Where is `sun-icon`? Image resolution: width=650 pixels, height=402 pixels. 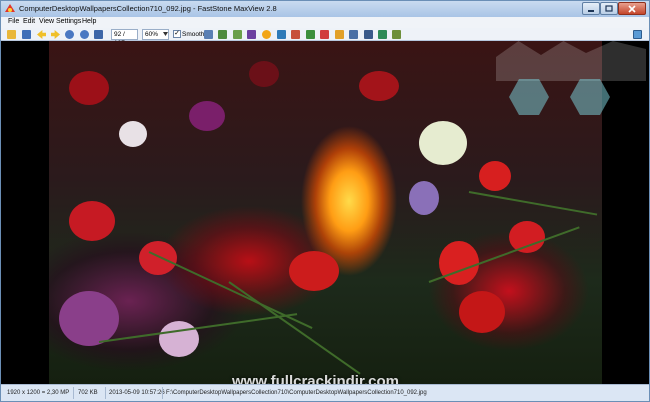 sun-icon is located at coordinates (266, 34).